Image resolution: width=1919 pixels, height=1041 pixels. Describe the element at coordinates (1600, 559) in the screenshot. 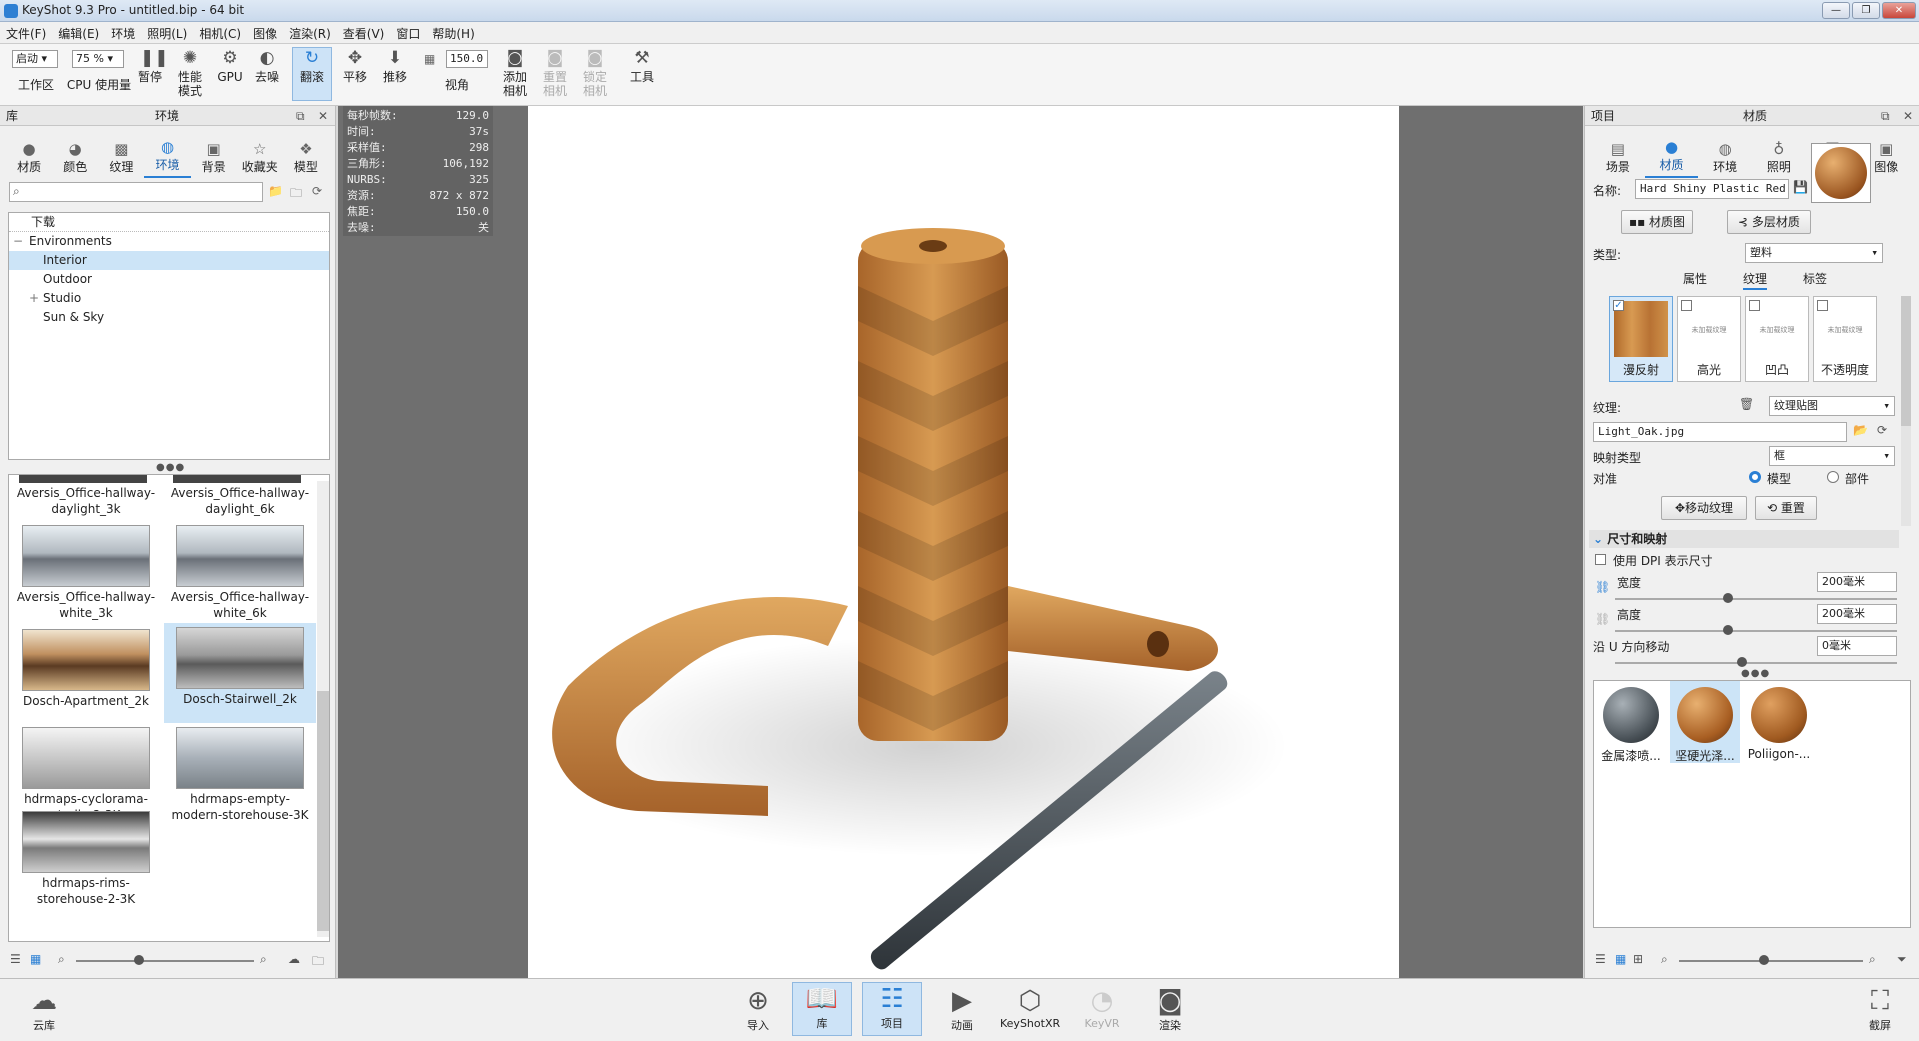

I see `dpi-checkbox` at that location.